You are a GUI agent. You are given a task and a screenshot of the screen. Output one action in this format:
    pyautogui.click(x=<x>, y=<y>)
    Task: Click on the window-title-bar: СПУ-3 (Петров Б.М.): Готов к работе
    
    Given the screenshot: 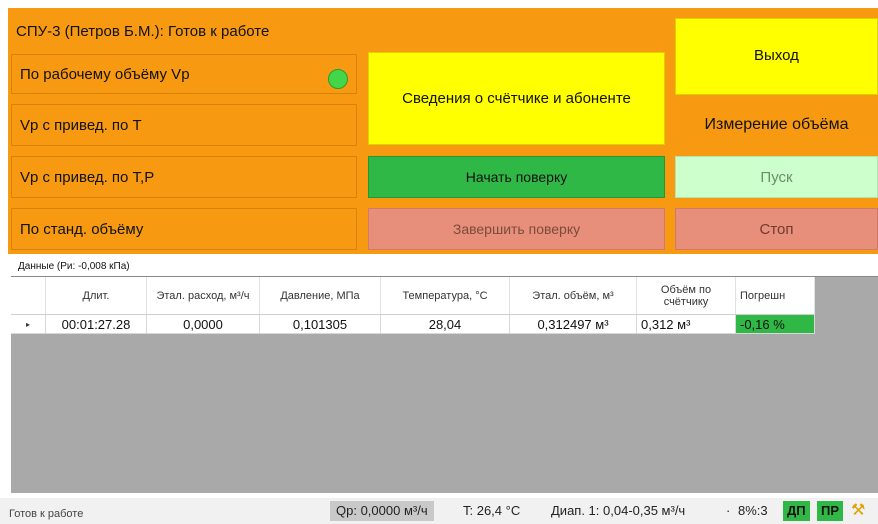 What is the action you would take?
    pyautogui.click(x=337, y=31)
    